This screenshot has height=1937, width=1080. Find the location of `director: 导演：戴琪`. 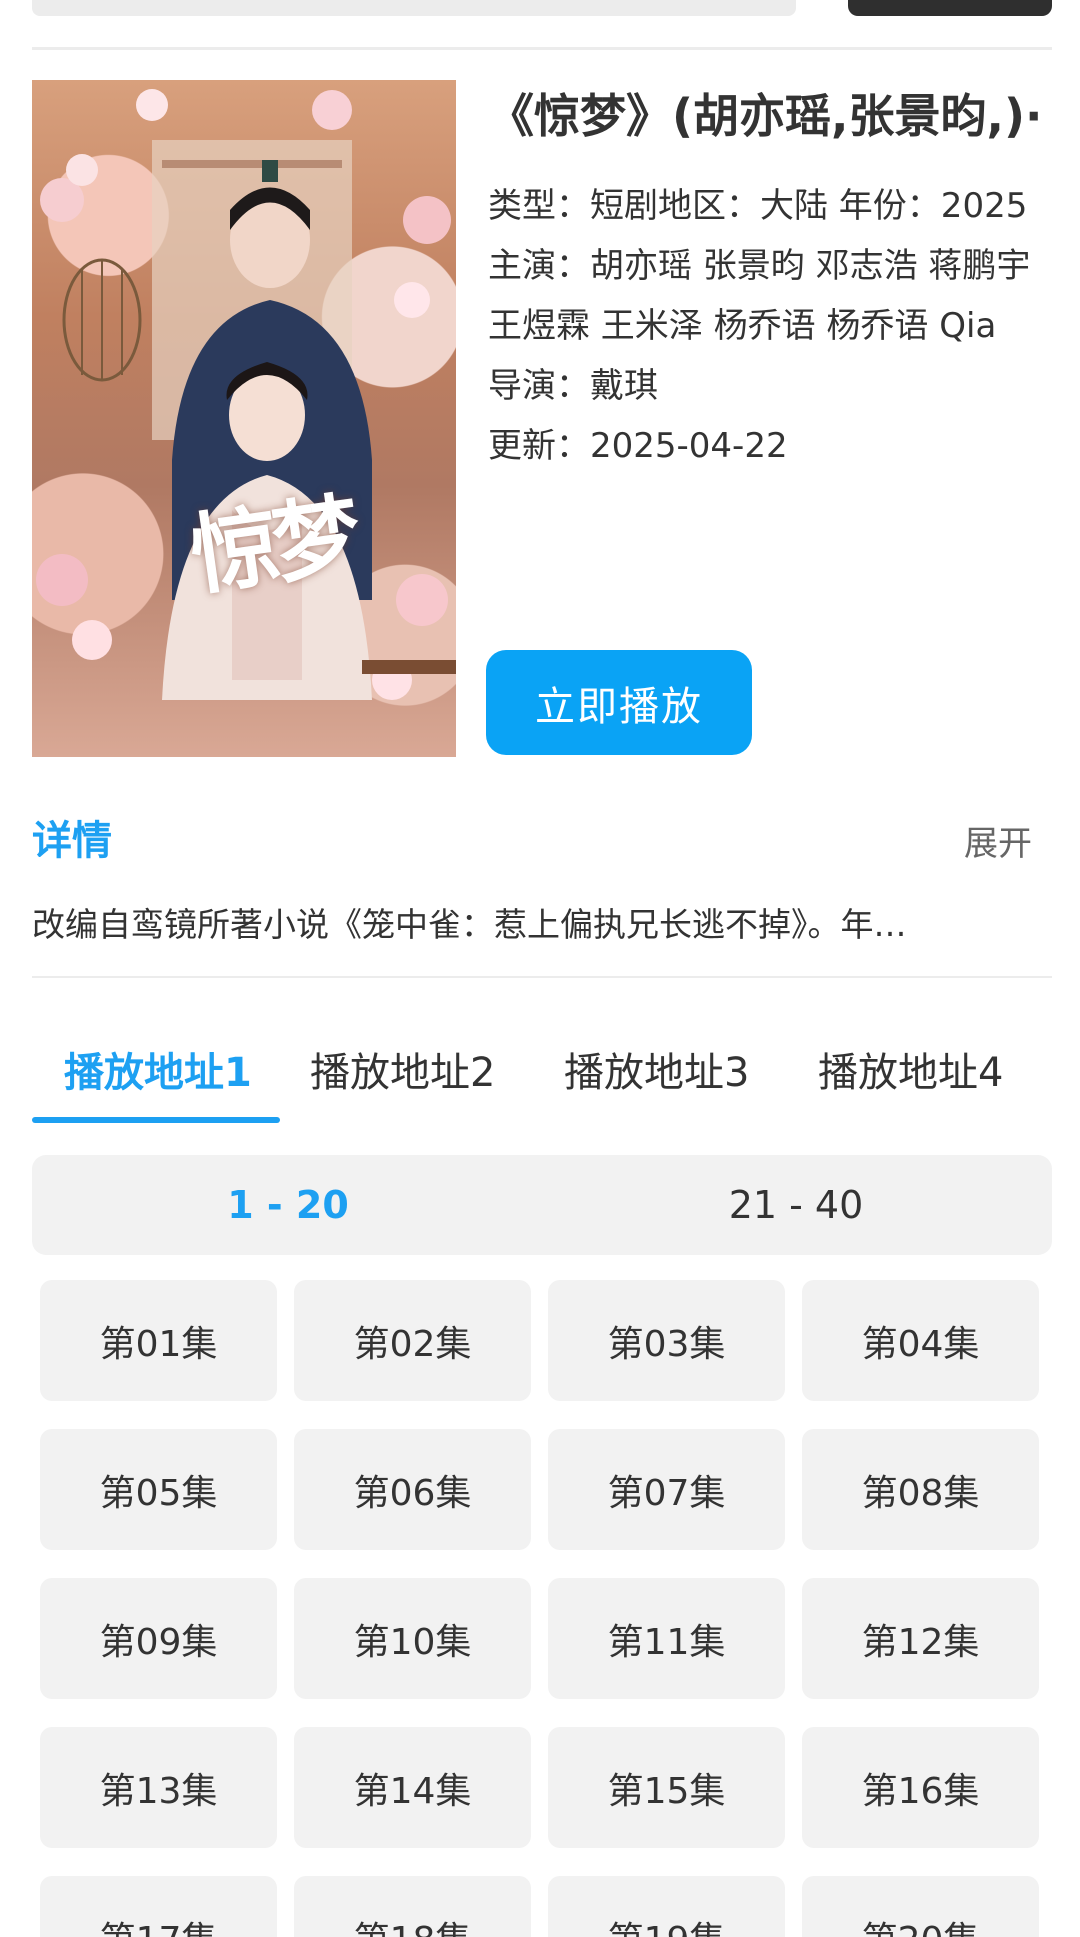

director: 导演：戴琪 is located at coordinates (573, 386).